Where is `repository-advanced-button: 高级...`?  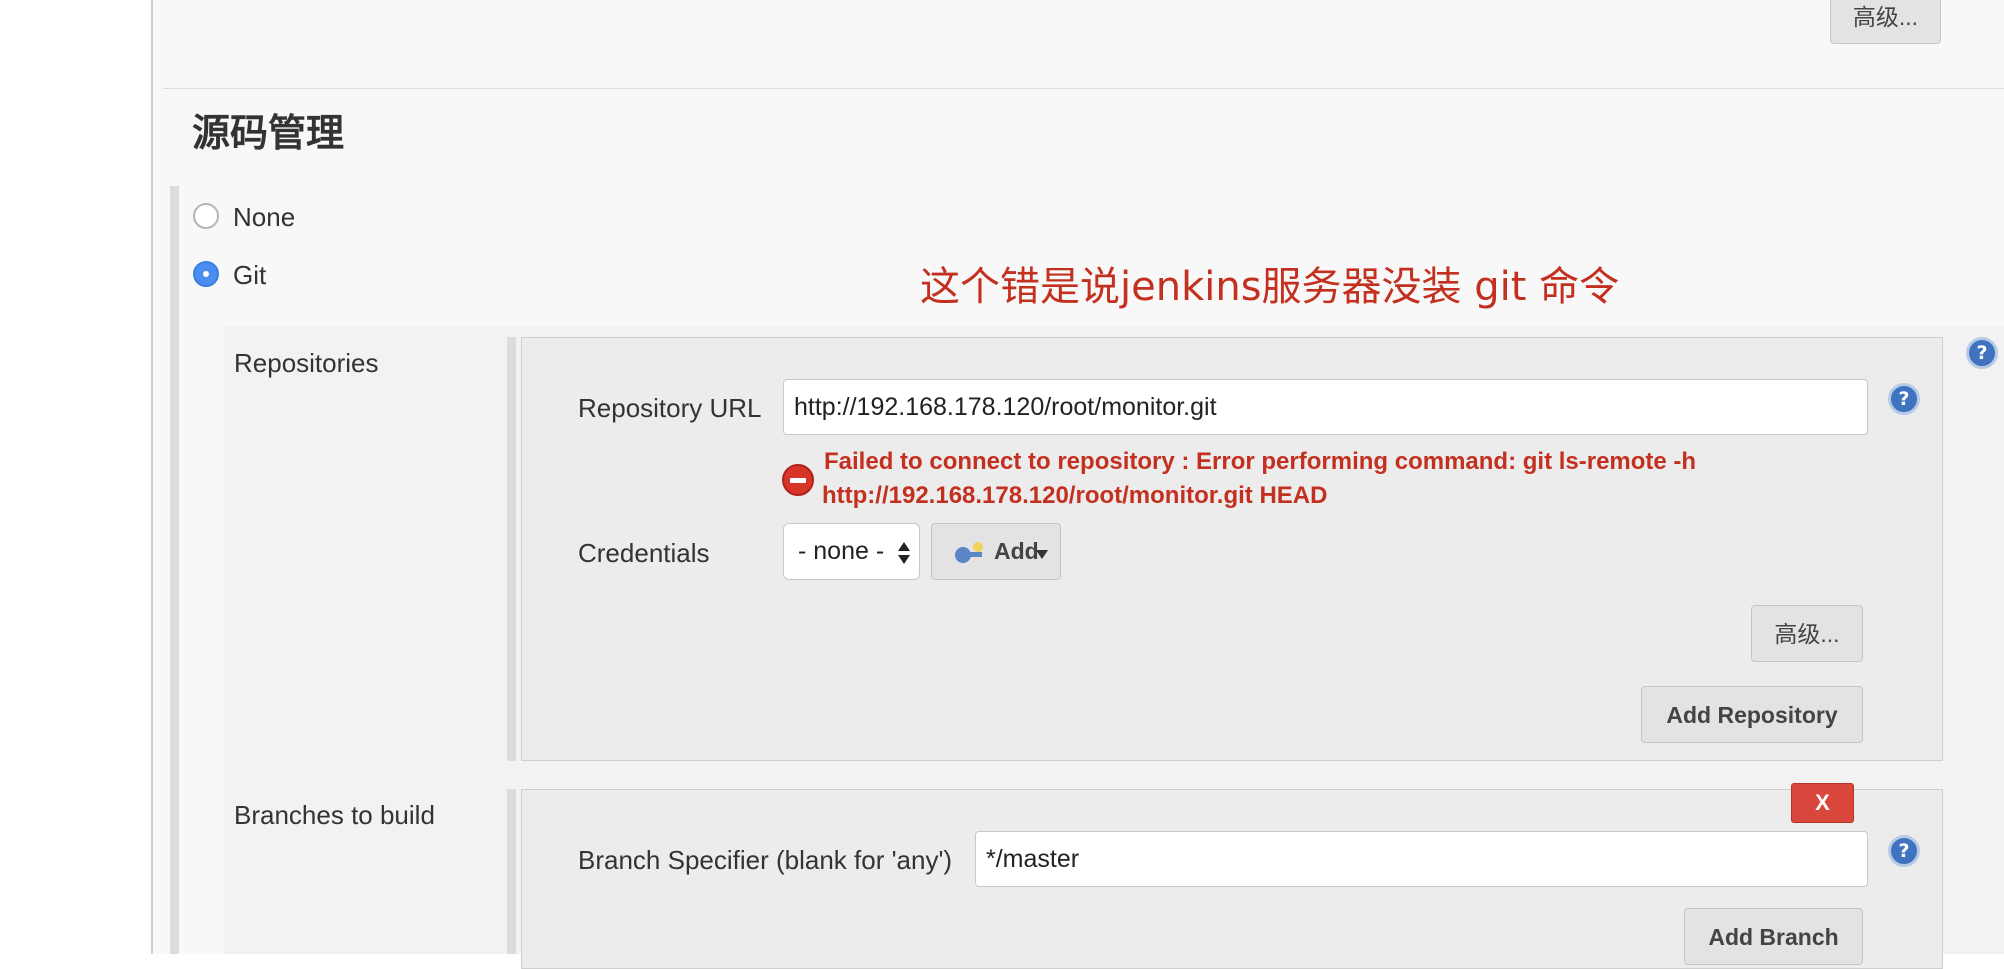
repository-advanced-button: 高级... is located at coordinates (1807, 633).